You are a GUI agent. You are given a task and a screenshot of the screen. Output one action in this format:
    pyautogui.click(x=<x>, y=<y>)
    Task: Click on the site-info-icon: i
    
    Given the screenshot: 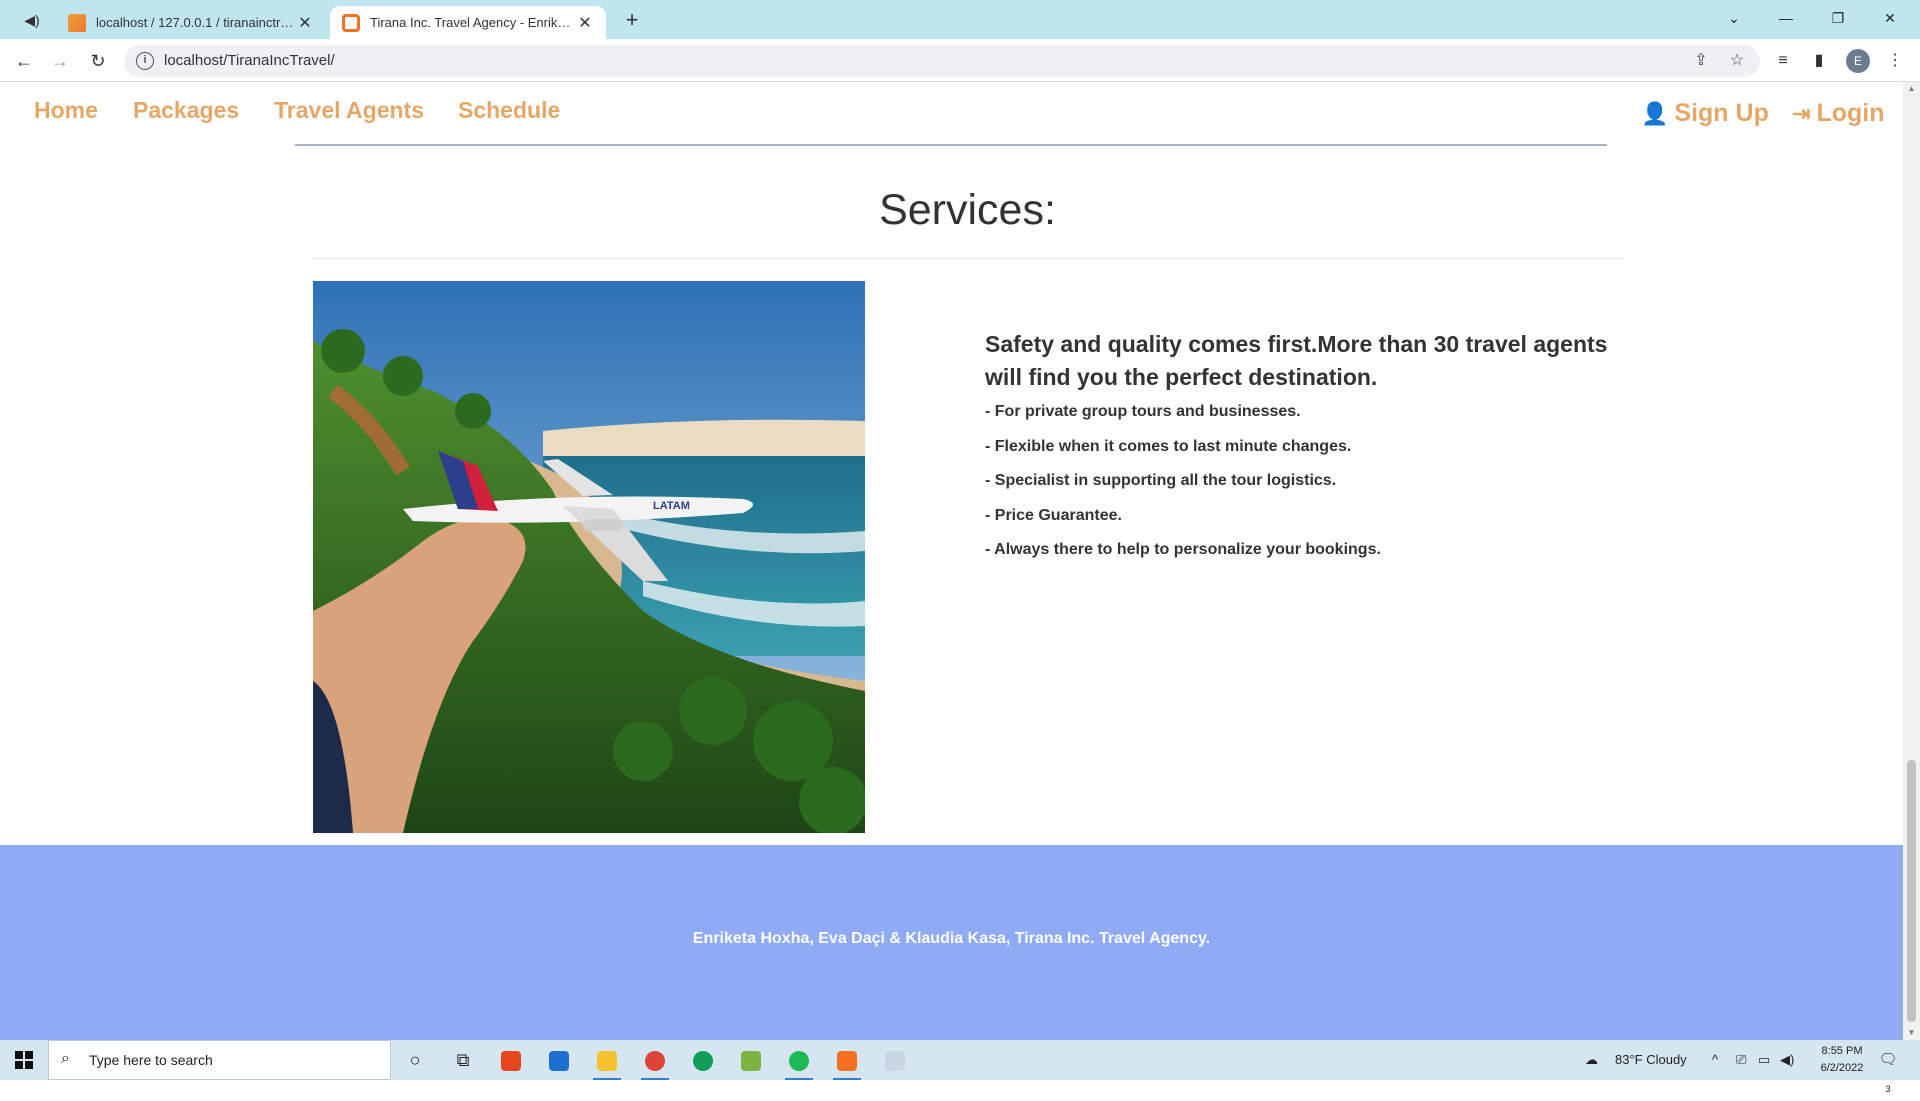 What is the action you would take?
    pyautogui.click(x=145, y=61)
    